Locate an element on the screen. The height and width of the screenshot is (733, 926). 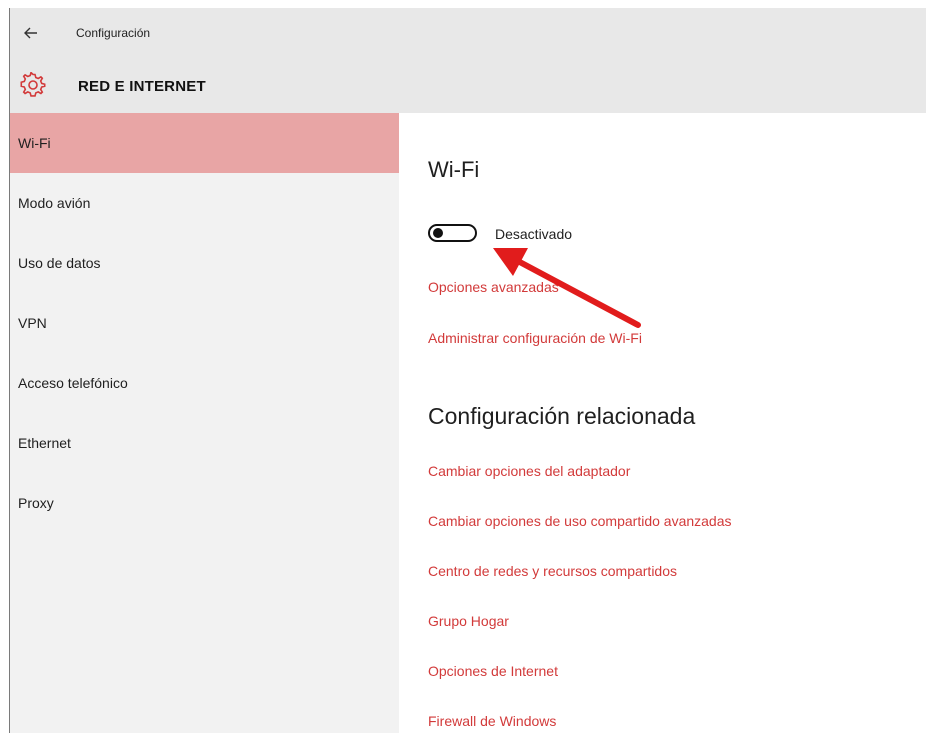
sidebar-item-label: Modo avión is located at coordinates (54, 203).